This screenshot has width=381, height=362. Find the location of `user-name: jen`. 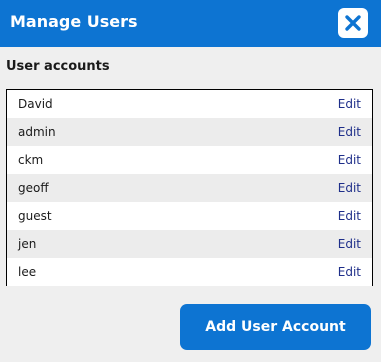

user-name: jen is located at coordinates (27, 244).